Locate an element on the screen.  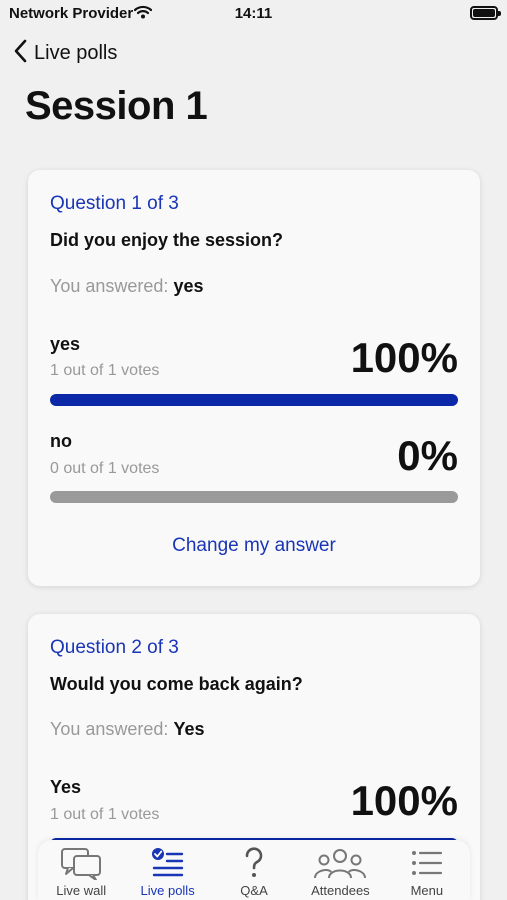
status-bar: Network Provider 14:11 is located at coordinates (253, 14).